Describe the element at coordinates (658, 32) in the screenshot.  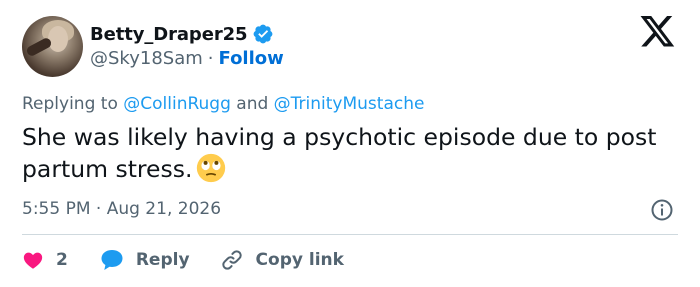
I see `x-logo-icon` at that location.